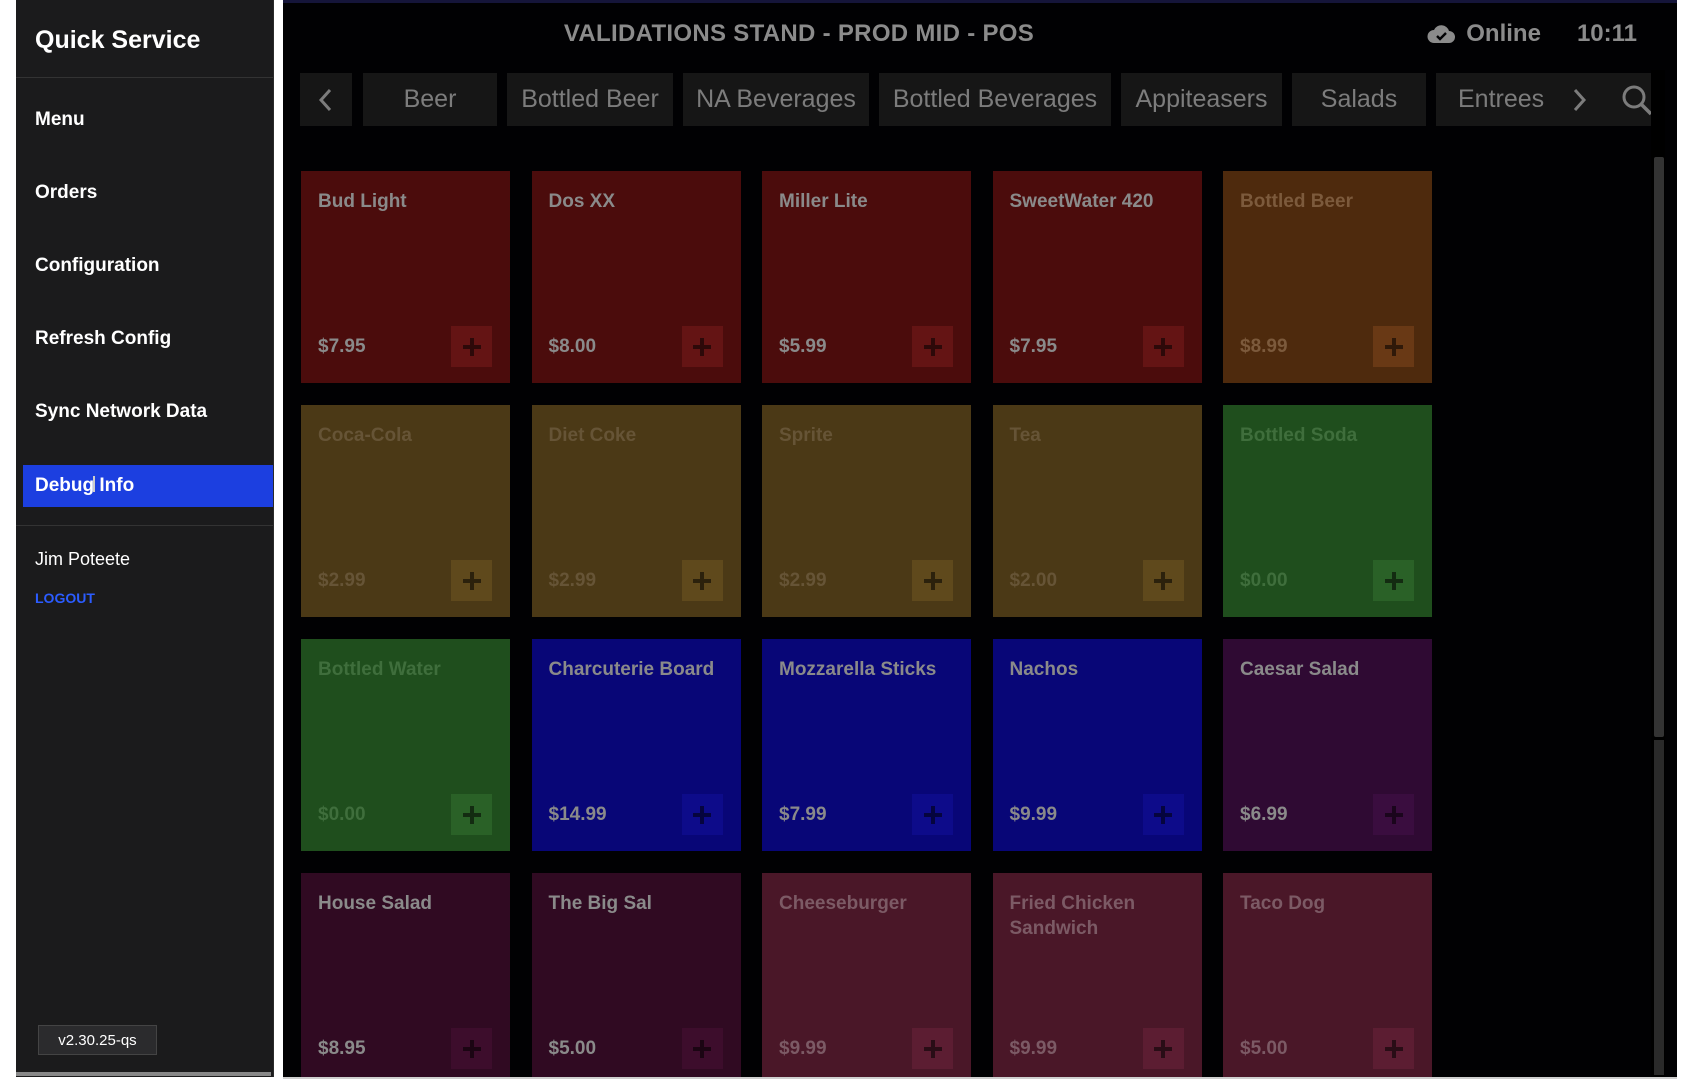 This screenshot has width=1706, height=1084. What do you see at coordinates (636, 745) in the screenshot?
I see `menu-item-tile: Charcuterie Board $14.99` at bounding box center [636, 745].